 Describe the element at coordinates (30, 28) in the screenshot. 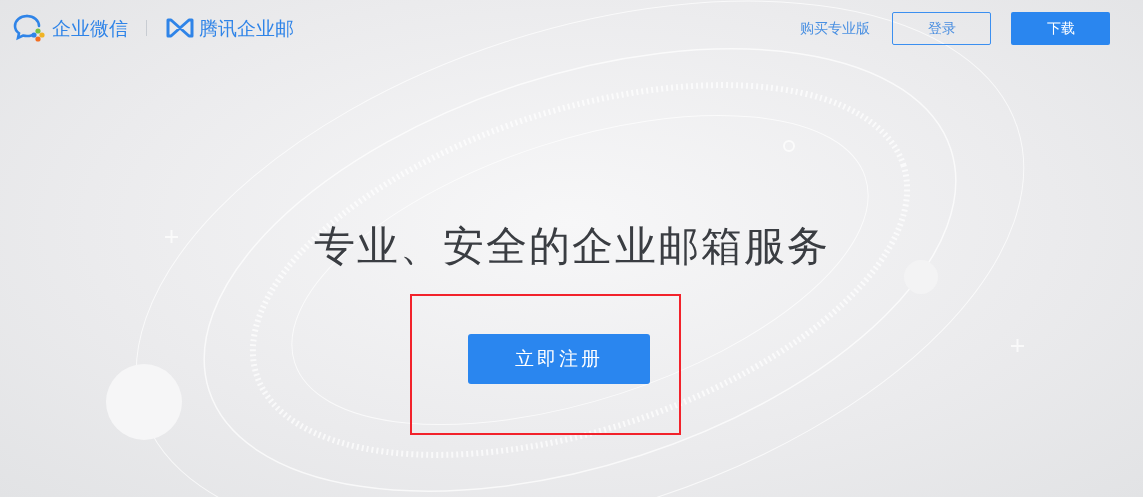

I see `chat-bubble-icon` at that location.